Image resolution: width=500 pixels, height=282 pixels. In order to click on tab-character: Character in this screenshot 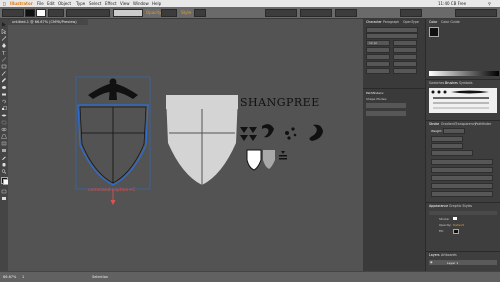, I will do `click(374, 22)`.